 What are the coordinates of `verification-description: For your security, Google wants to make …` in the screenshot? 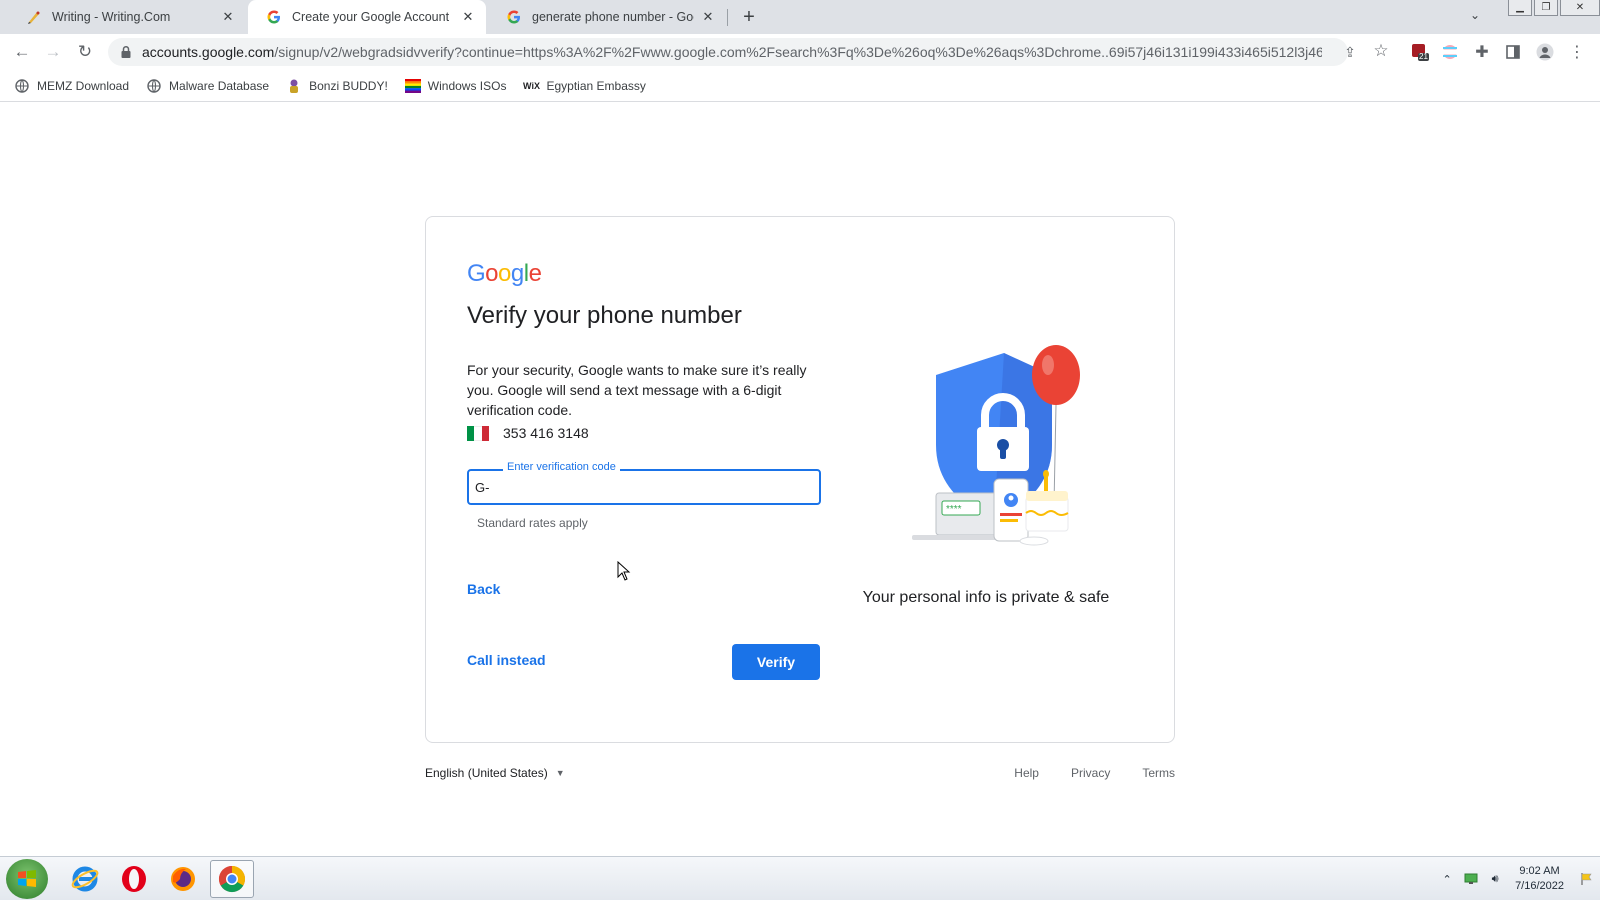 It's located at (637, 390).